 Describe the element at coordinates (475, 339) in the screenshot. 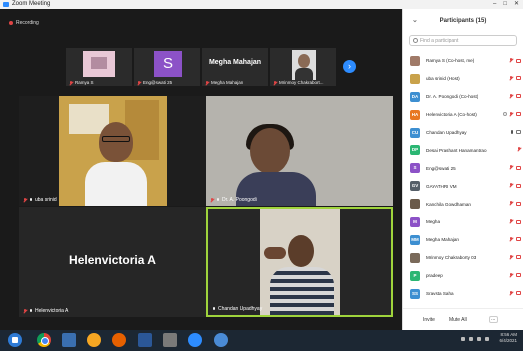

I see `system-tray` at that location.